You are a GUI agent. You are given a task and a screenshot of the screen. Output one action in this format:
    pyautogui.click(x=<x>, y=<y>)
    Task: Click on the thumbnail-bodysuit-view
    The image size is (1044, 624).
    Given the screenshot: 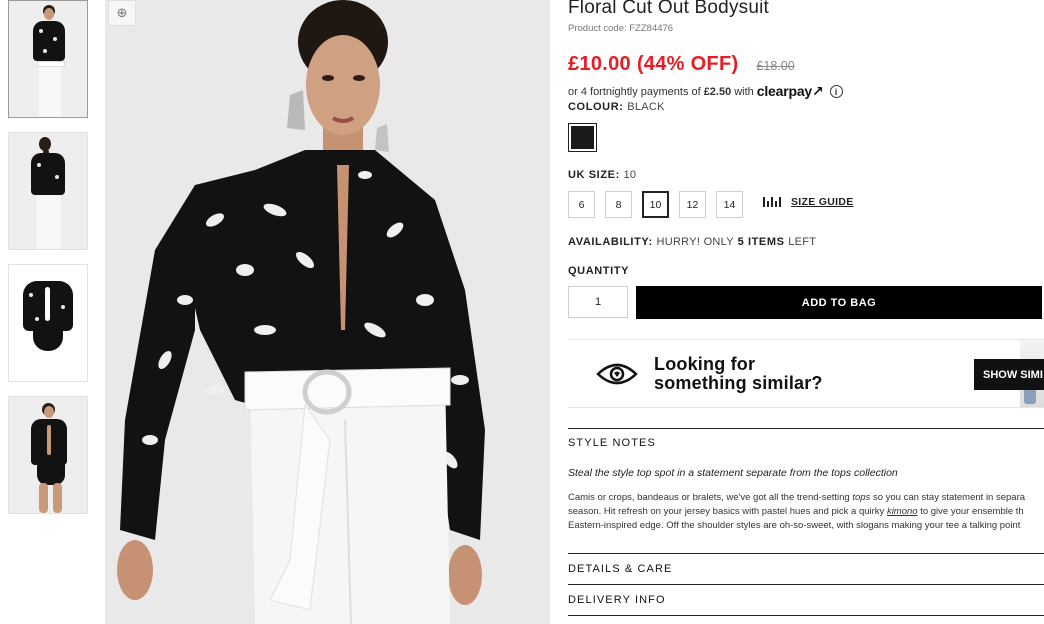 What is the action you would take?
    pyautogui.click(x=48, y=455)
    